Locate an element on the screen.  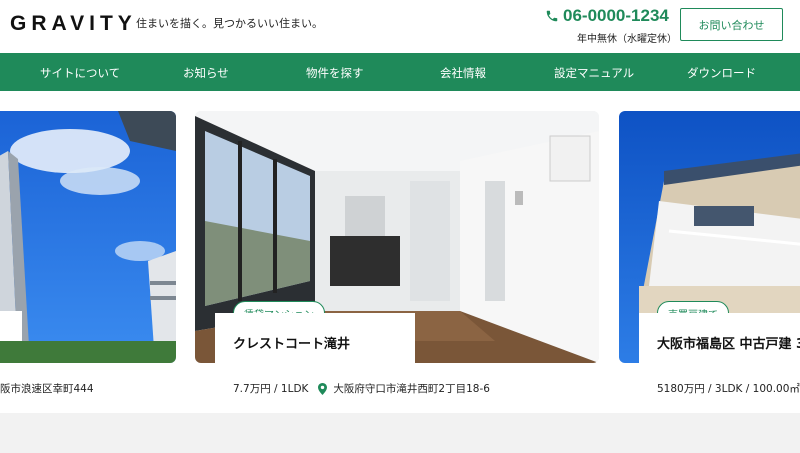
property-title: クレストコート滝井 is located at coordinates (315, 338).